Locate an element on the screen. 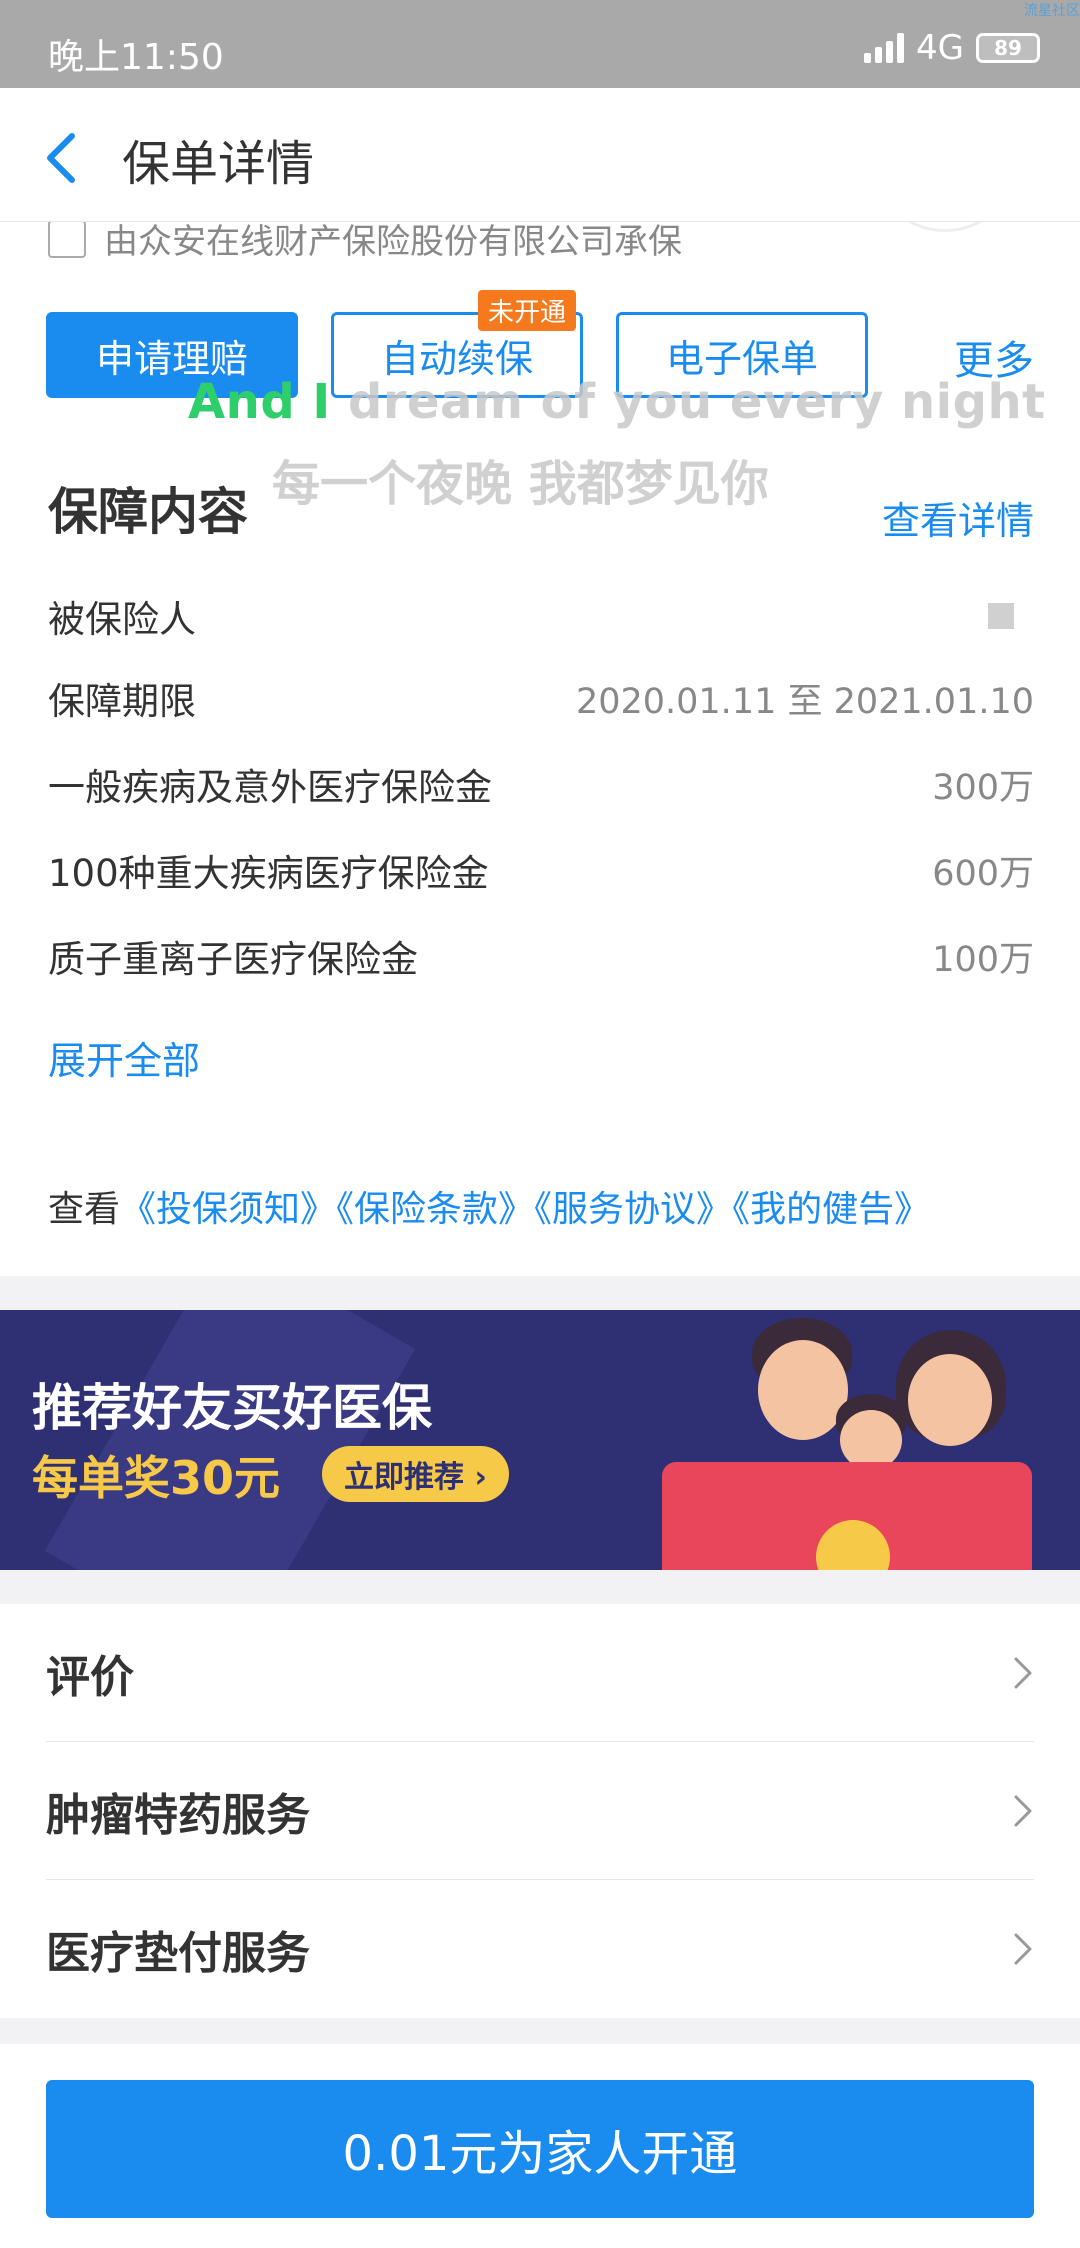 The image size is (1080, 2248). signal-icon is located at coordinates (884, 48).